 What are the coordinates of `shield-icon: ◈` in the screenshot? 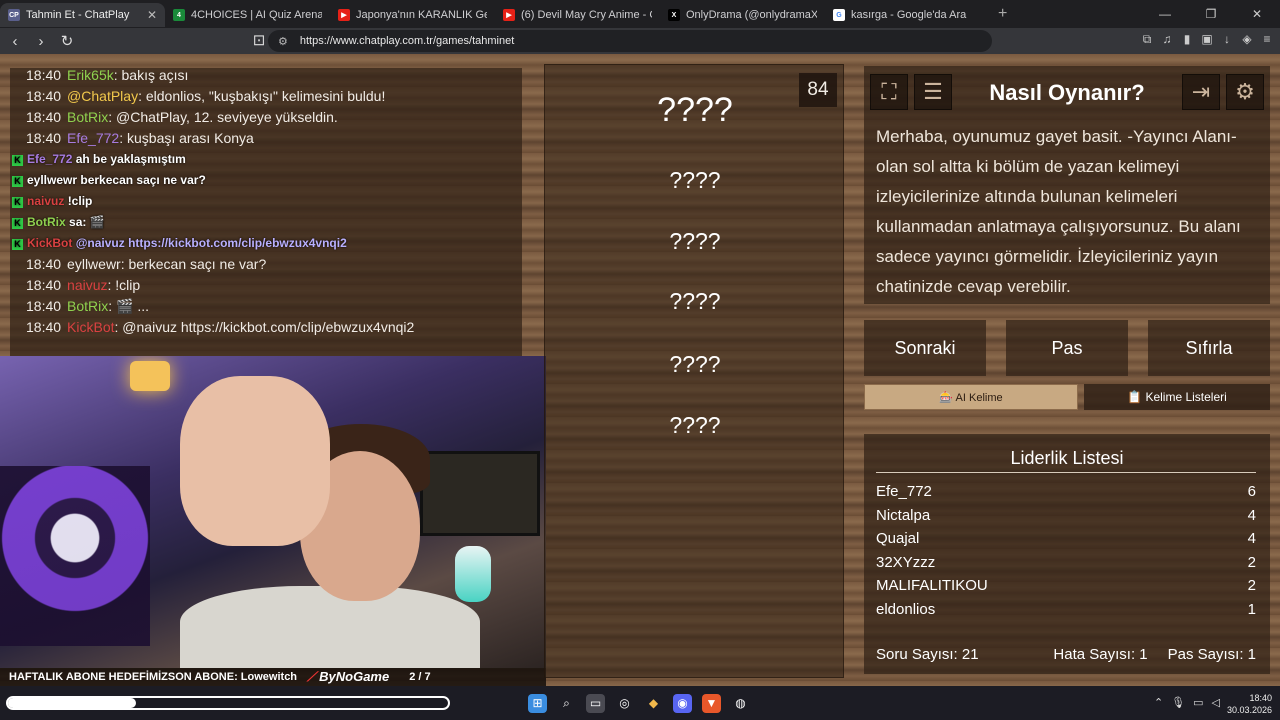 It's located at (1247, 39).